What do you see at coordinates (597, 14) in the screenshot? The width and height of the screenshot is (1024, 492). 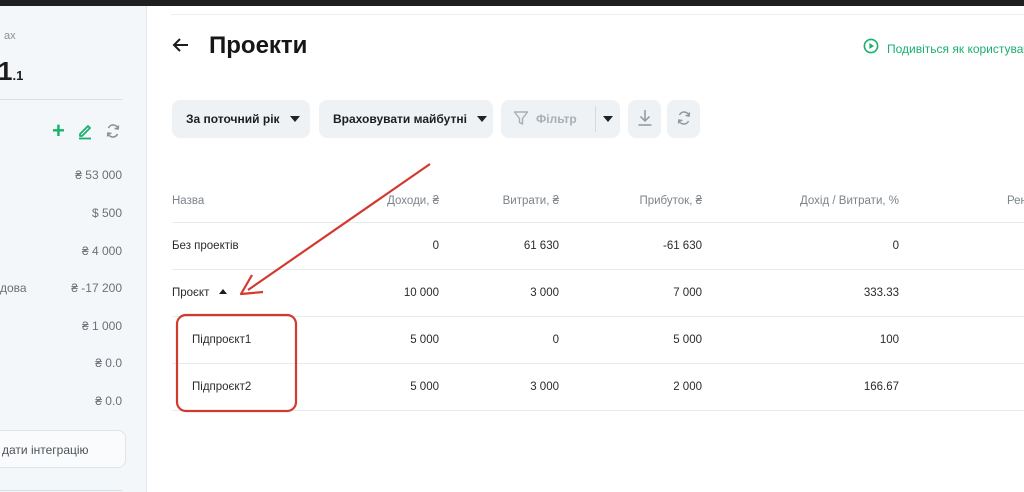 I see `header-divider` at bounding box center [597, 14].